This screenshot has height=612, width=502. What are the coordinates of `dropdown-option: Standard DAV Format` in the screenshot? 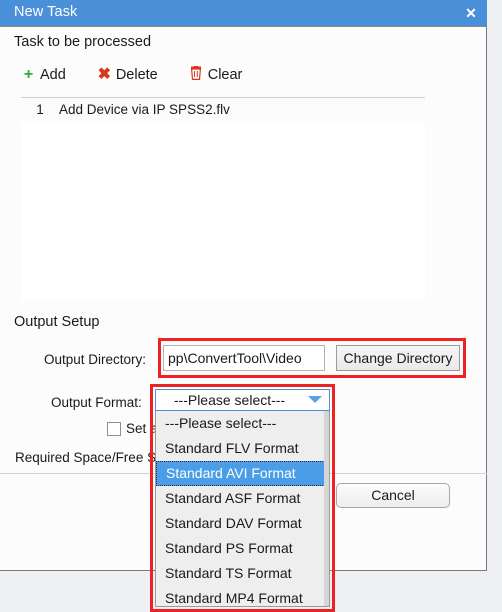 It's located at (242, 523).